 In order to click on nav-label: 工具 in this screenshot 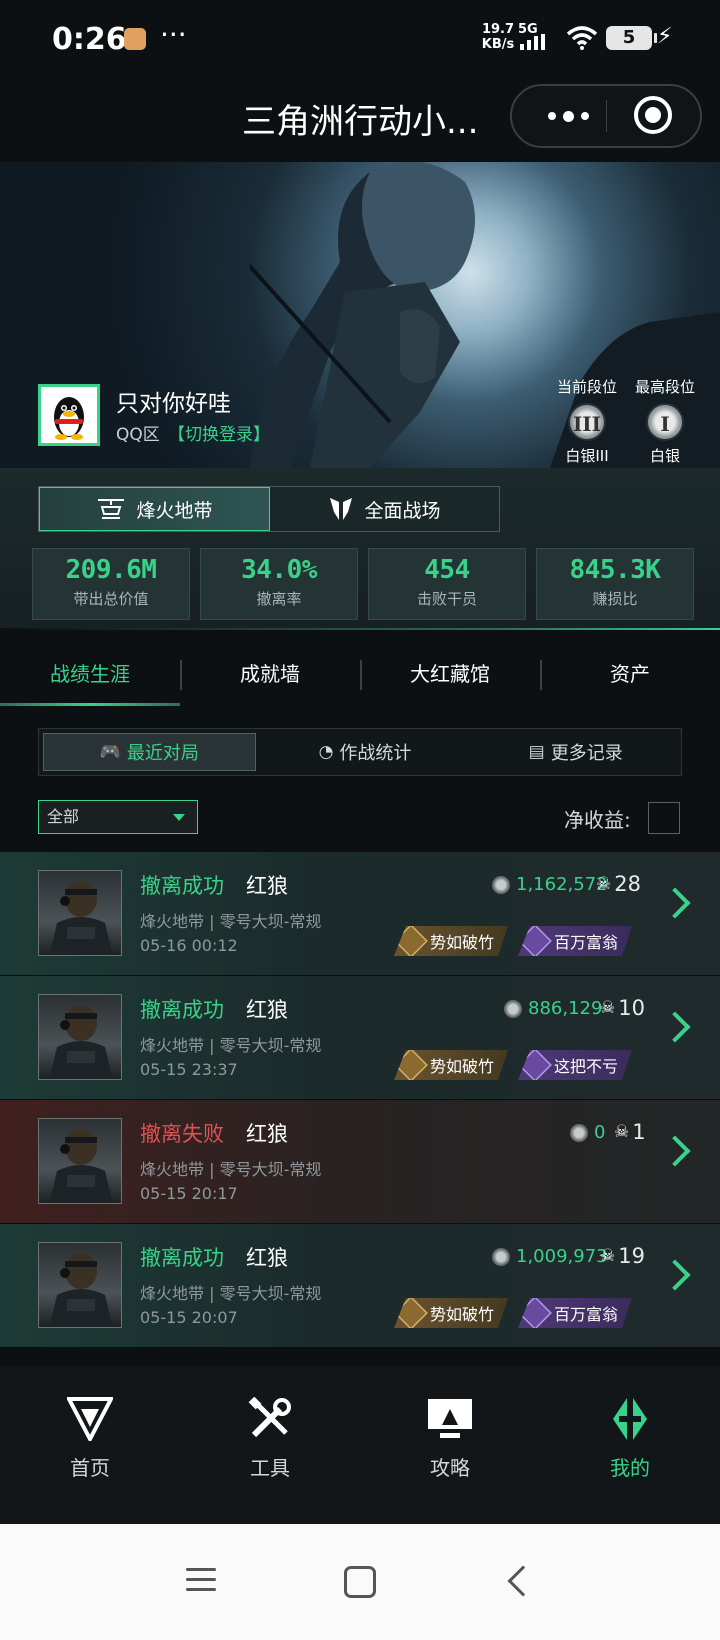, I will do `click(270, 1468)`.